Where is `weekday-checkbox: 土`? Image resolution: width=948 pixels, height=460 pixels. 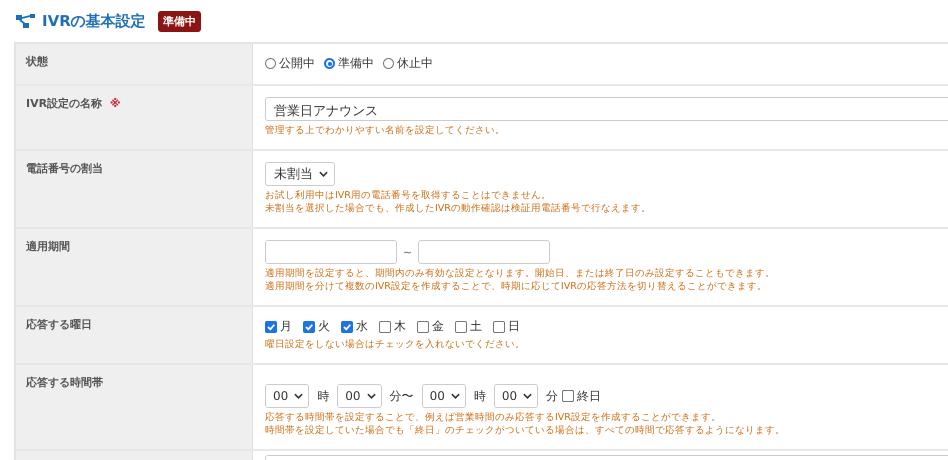
weekday-checkbox: 土 is located at coordinates (468, 326).